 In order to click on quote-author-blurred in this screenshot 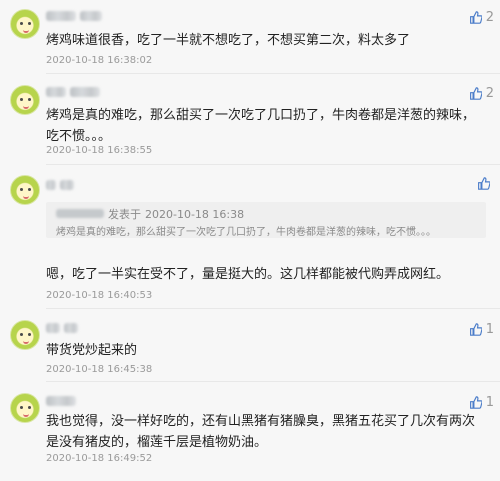, I will do `click(80, 214)`.